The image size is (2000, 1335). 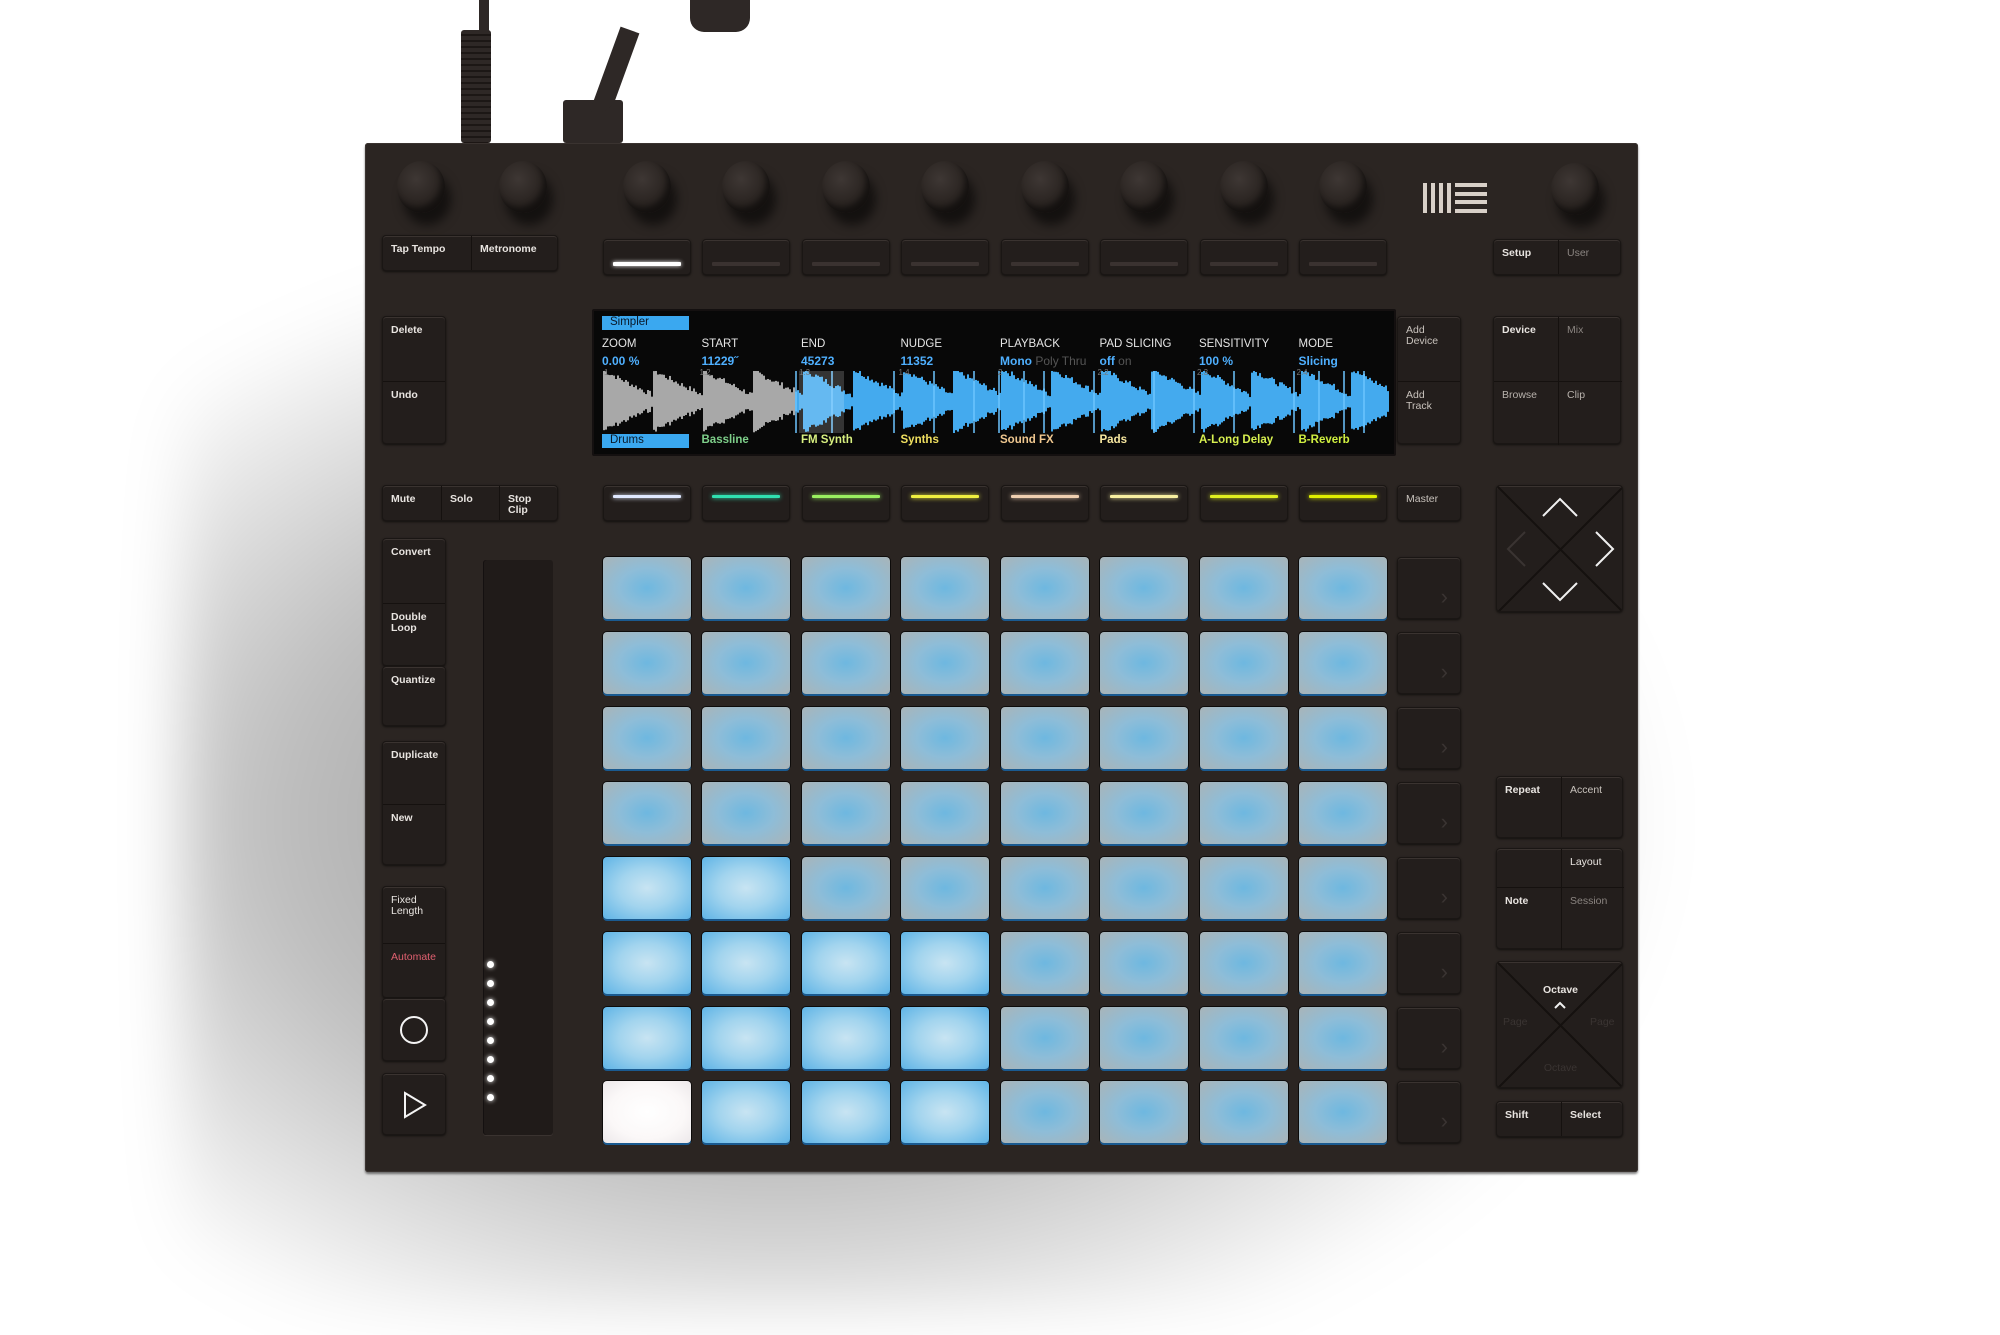 What do you see at coordinates (945, 888) in the screenshot?
I see `pad-r5-c4` at bounding box center [945, 888].